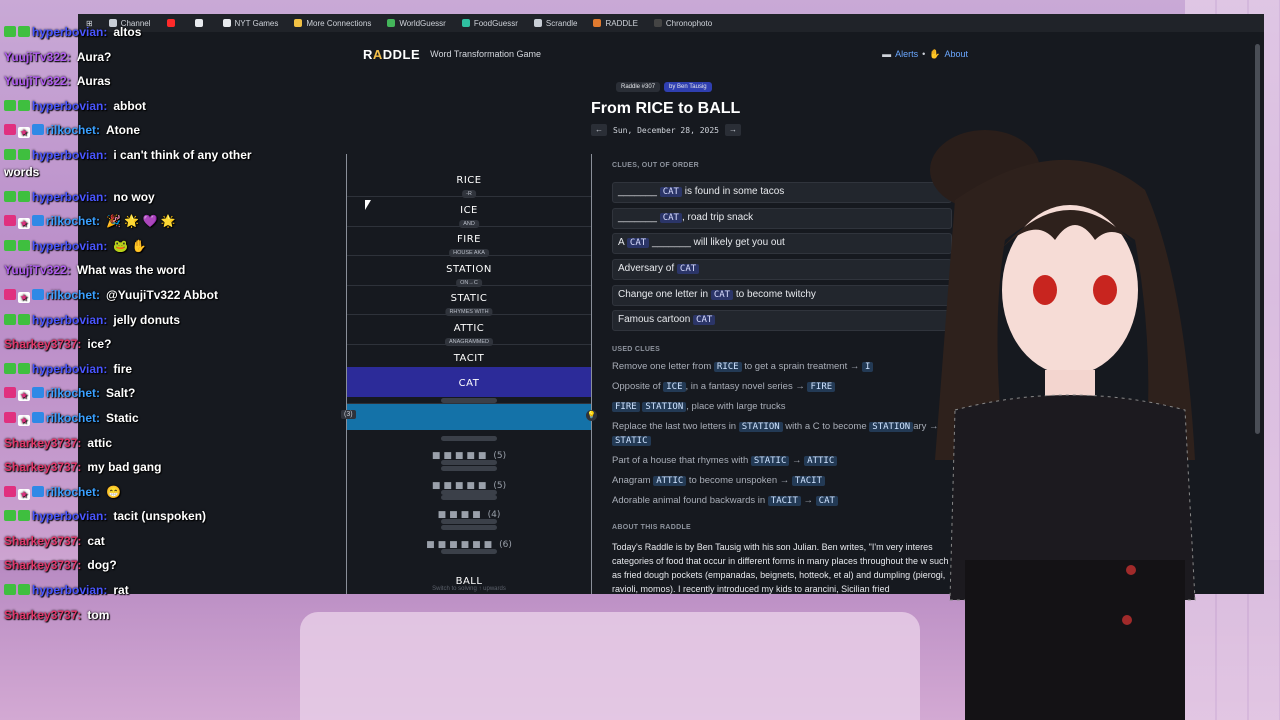 The width and height of the screenshot is (1280, 720). Describe the element at coordinates (368, 54) in the screenshot. I see `logo-text-r: R` at that location.